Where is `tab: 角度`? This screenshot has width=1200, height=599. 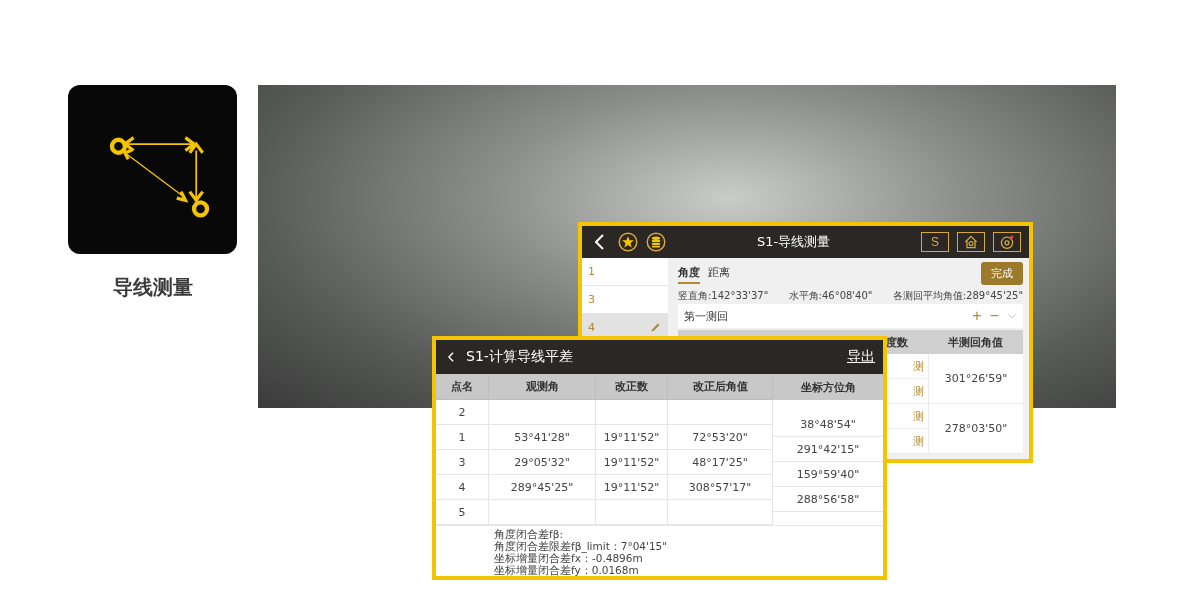
tab: 角度 is located at coordinates (689, 273).